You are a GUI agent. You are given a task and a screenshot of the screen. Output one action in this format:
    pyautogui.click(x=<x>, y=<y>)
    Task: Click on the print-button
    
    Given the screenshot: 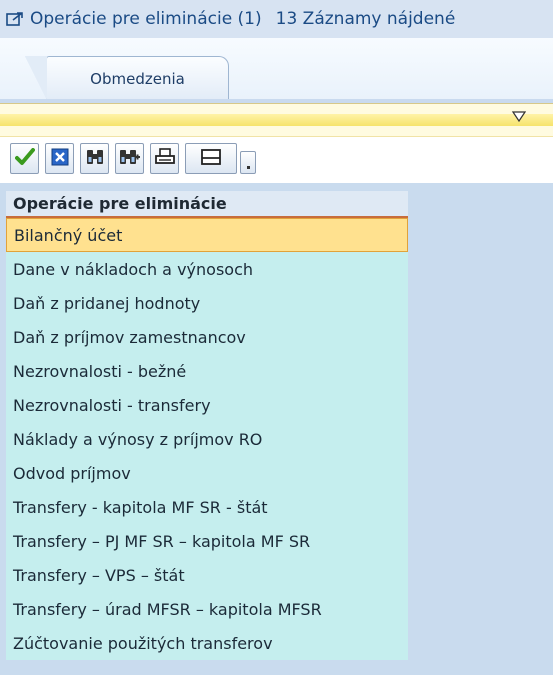 What is the action you would take?
    pyautogui.click(x=164, y=158)
    